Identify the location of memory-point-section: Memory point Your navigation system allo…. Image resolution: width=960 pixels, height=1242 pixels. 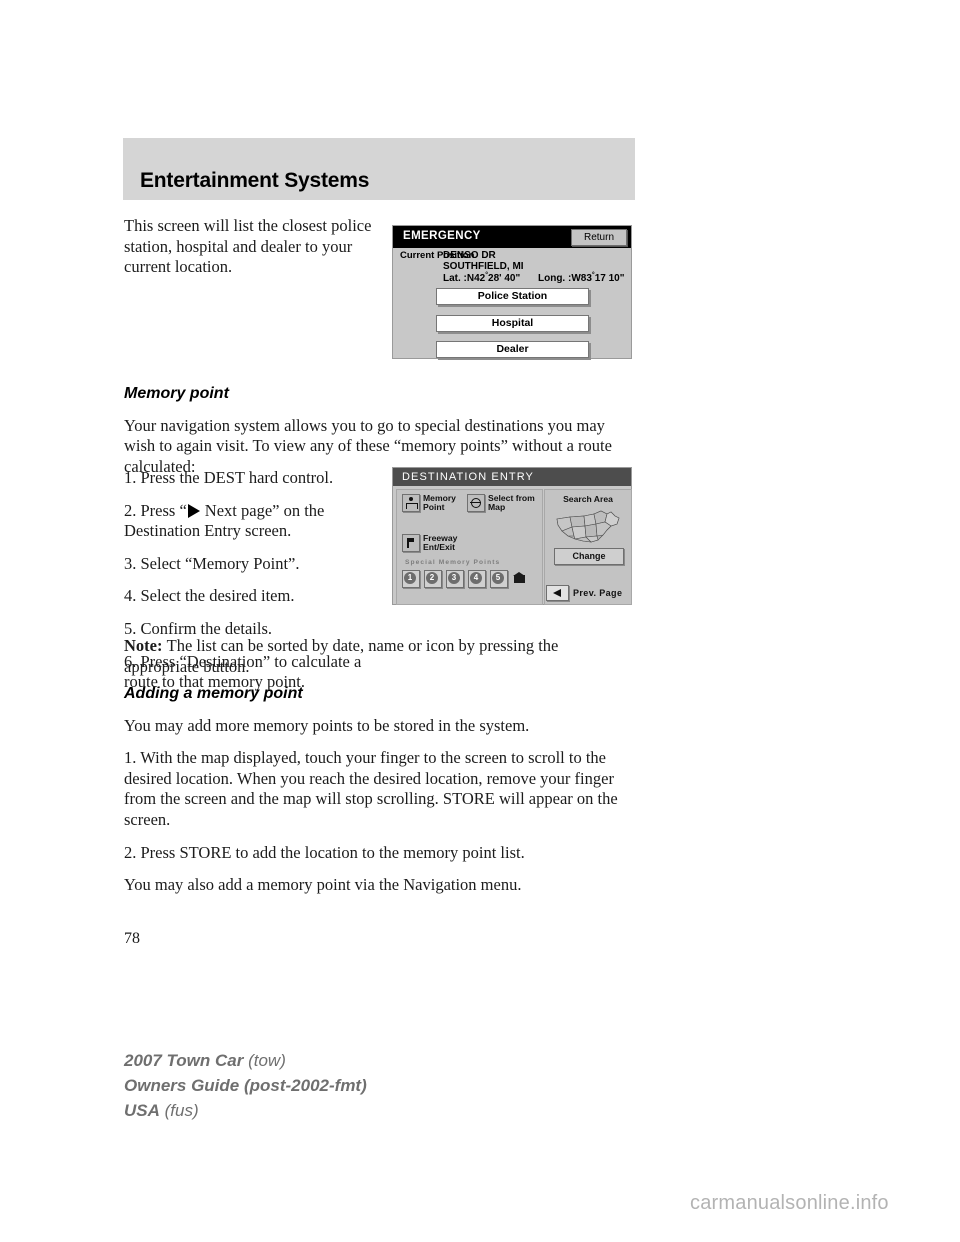
(380, 430).